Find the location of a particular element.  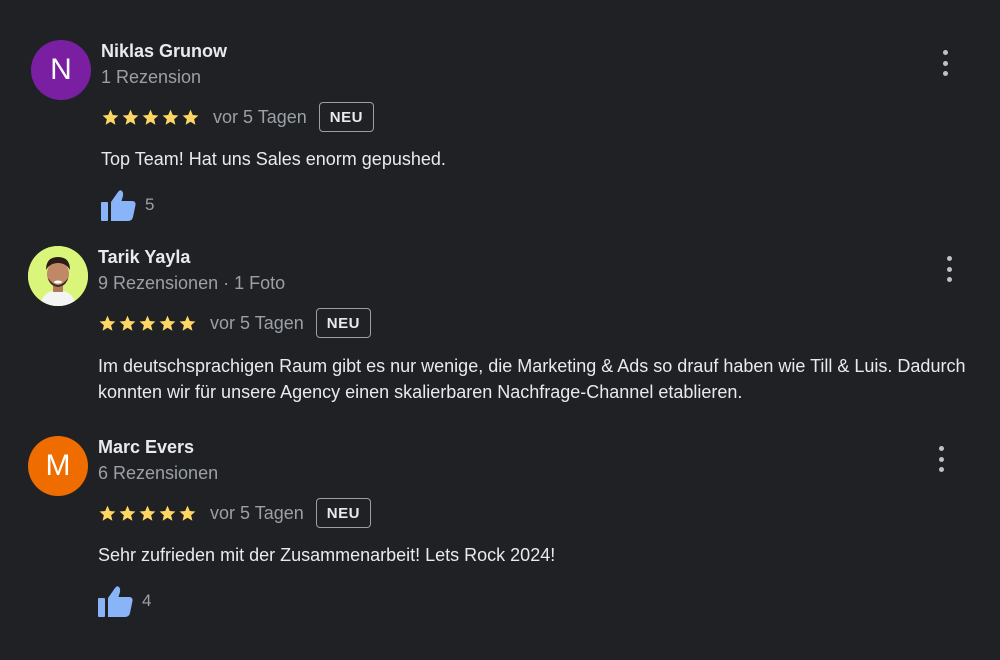

reviewer-name: Tarik Yayla is located at coordinates (144, 257).